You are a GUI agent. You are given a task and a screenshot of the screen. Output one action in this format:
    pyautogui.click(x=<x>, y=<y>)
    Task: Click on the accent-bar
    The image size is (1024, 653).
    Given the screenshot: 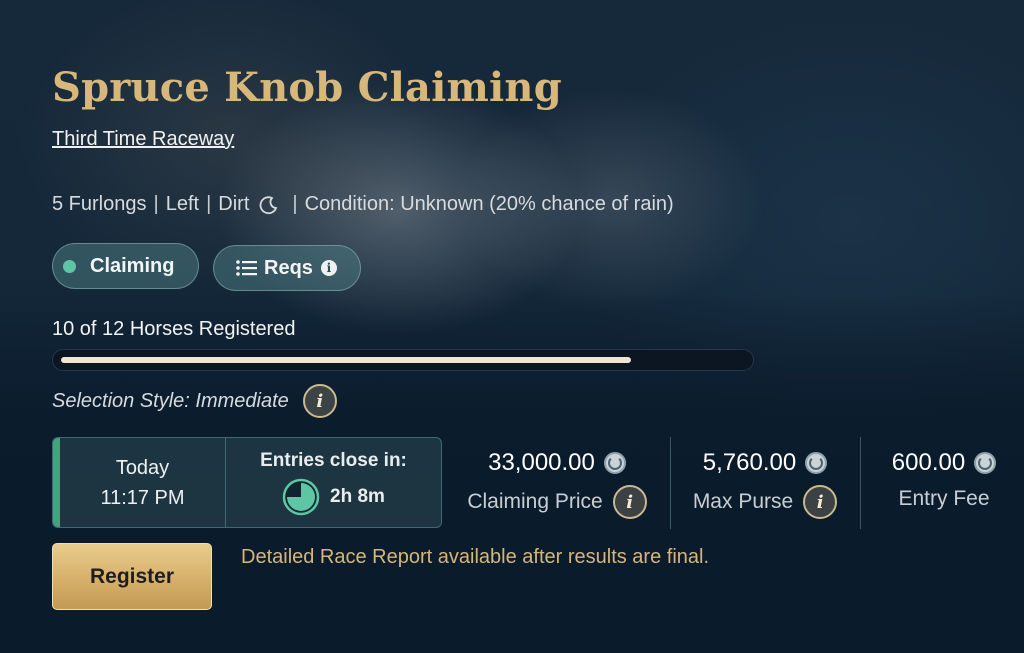 What is the action you would take?
    pyautogui.click(x=56, y=482)
    